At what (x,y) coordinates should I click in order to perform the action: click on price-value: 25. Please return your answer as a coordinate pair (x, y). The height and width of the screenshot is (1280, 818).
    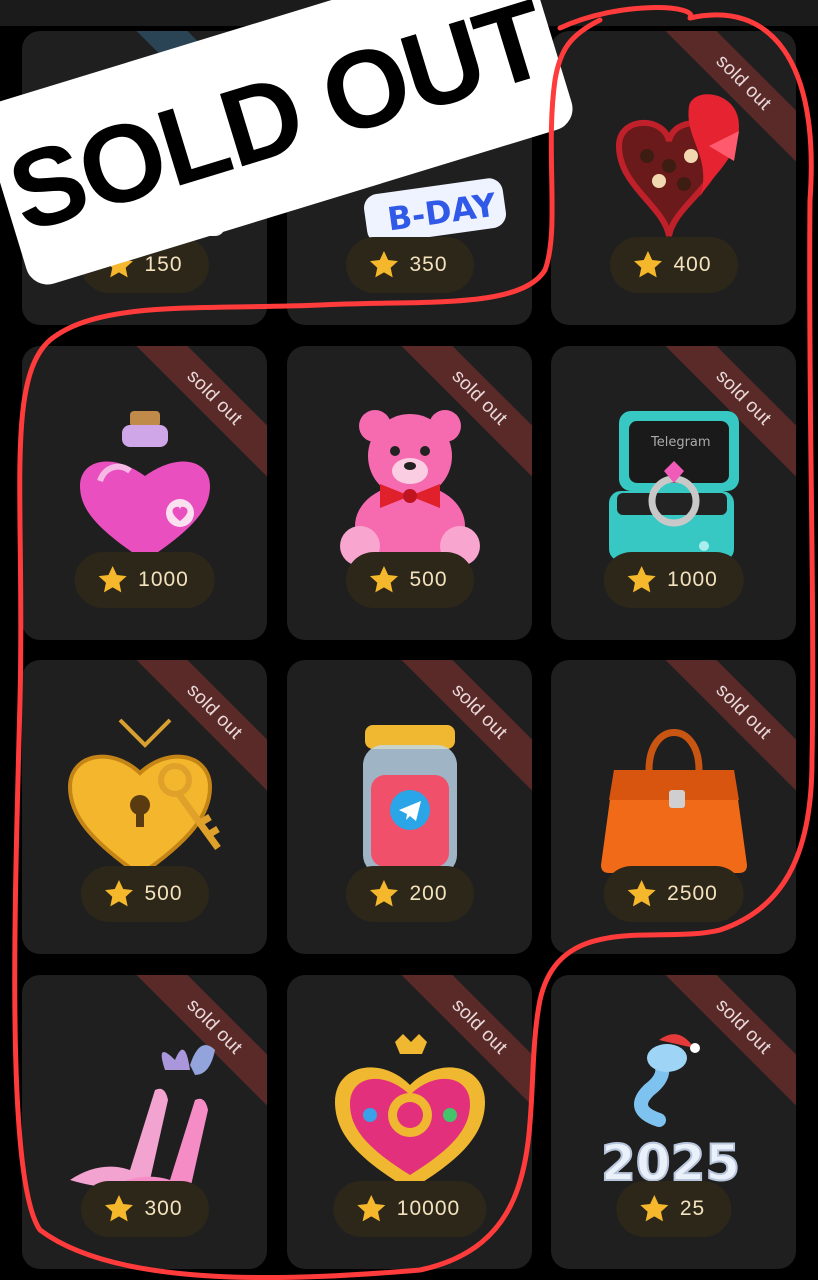
    Looking at the image, I should click on (692, 1208).